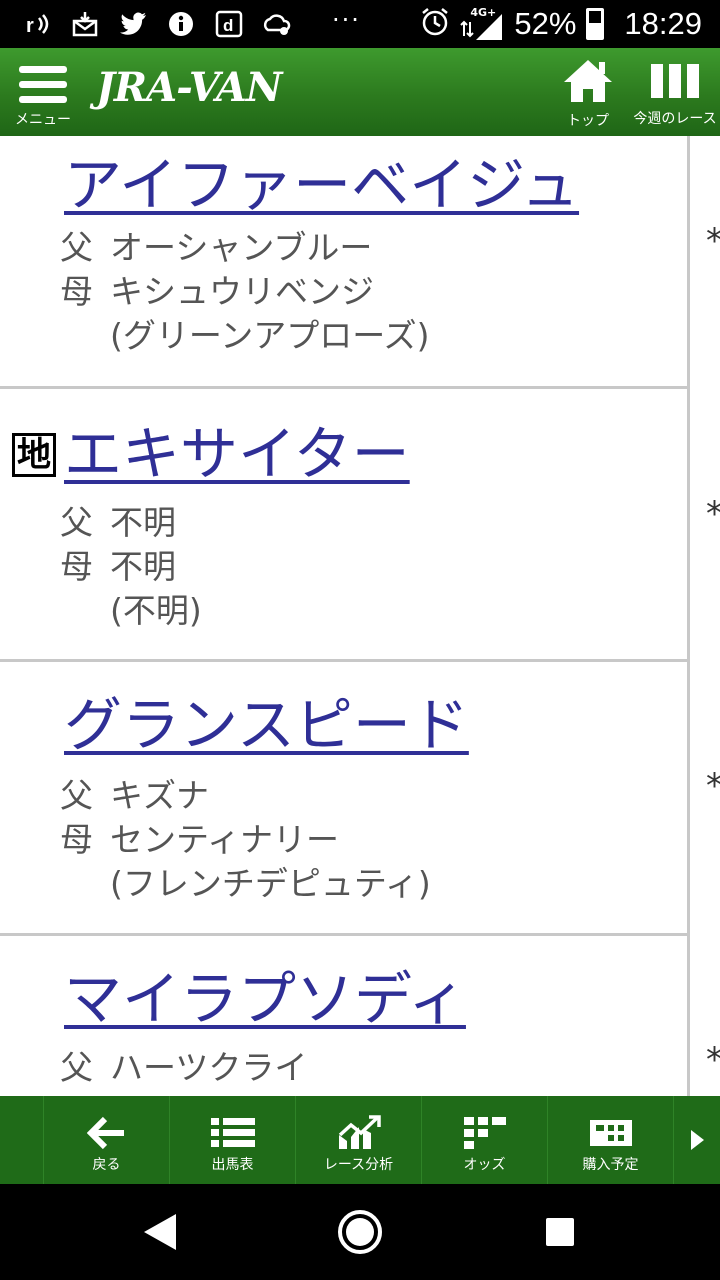 The width and height of the screenshot is (720, 1280). Describe the element at coordinates (610, 1133) in the screenshot. I see `ticket-icon` at that location.